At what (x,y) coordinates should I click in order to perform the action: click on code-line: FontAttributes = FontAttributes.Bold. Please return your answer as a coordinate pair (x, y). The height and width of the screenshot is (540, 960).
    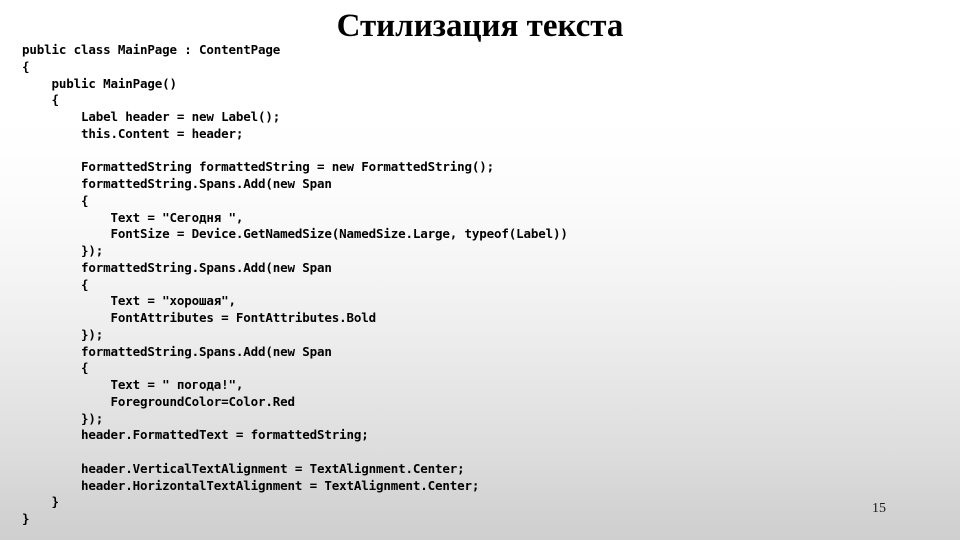
    Looking at the image, I should click on (199, 317).